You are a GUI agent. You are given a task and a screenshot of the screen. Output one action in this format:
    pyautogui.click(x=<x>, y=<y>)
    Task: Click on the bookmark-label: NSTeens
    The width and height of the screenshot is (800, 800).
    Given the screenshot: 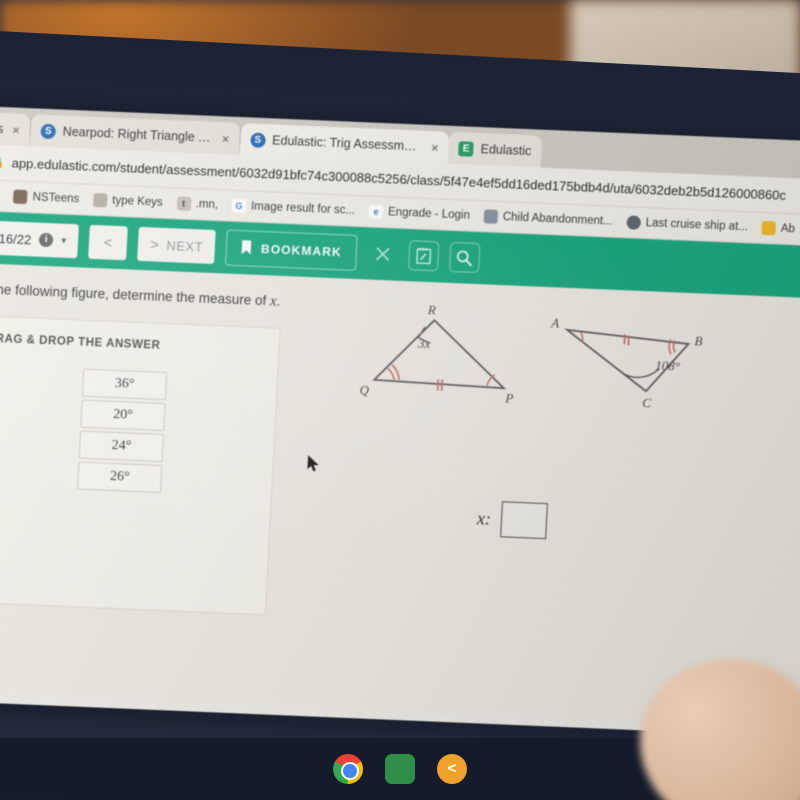 What is the action you would take?
    pyautogui.click(x=56, y=198)
    